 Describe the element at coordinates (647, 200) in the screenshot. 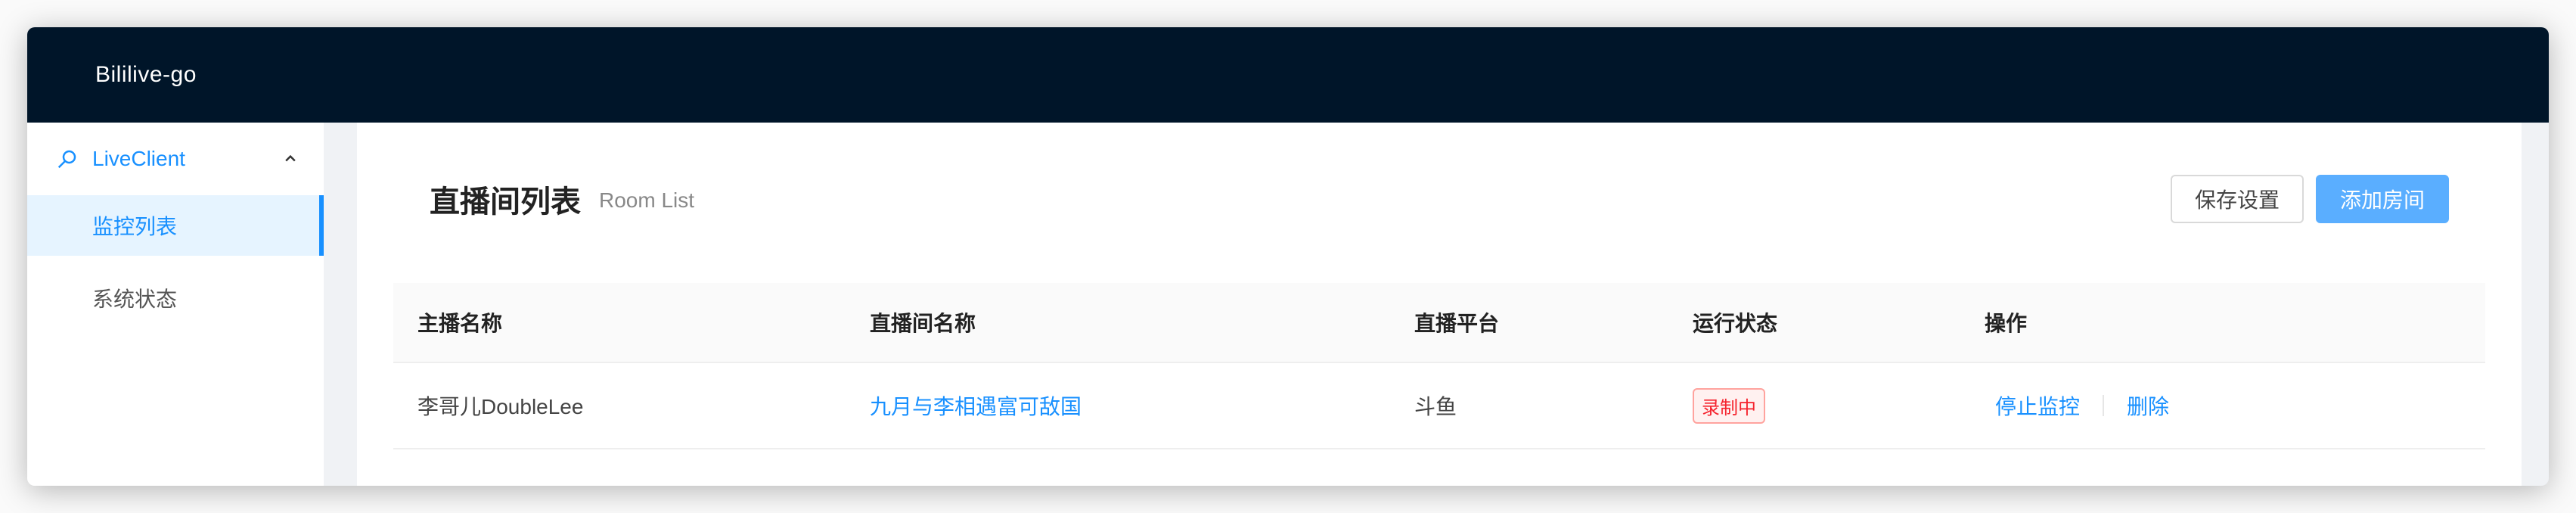

I see `page-subtitle: Room List` at that location.